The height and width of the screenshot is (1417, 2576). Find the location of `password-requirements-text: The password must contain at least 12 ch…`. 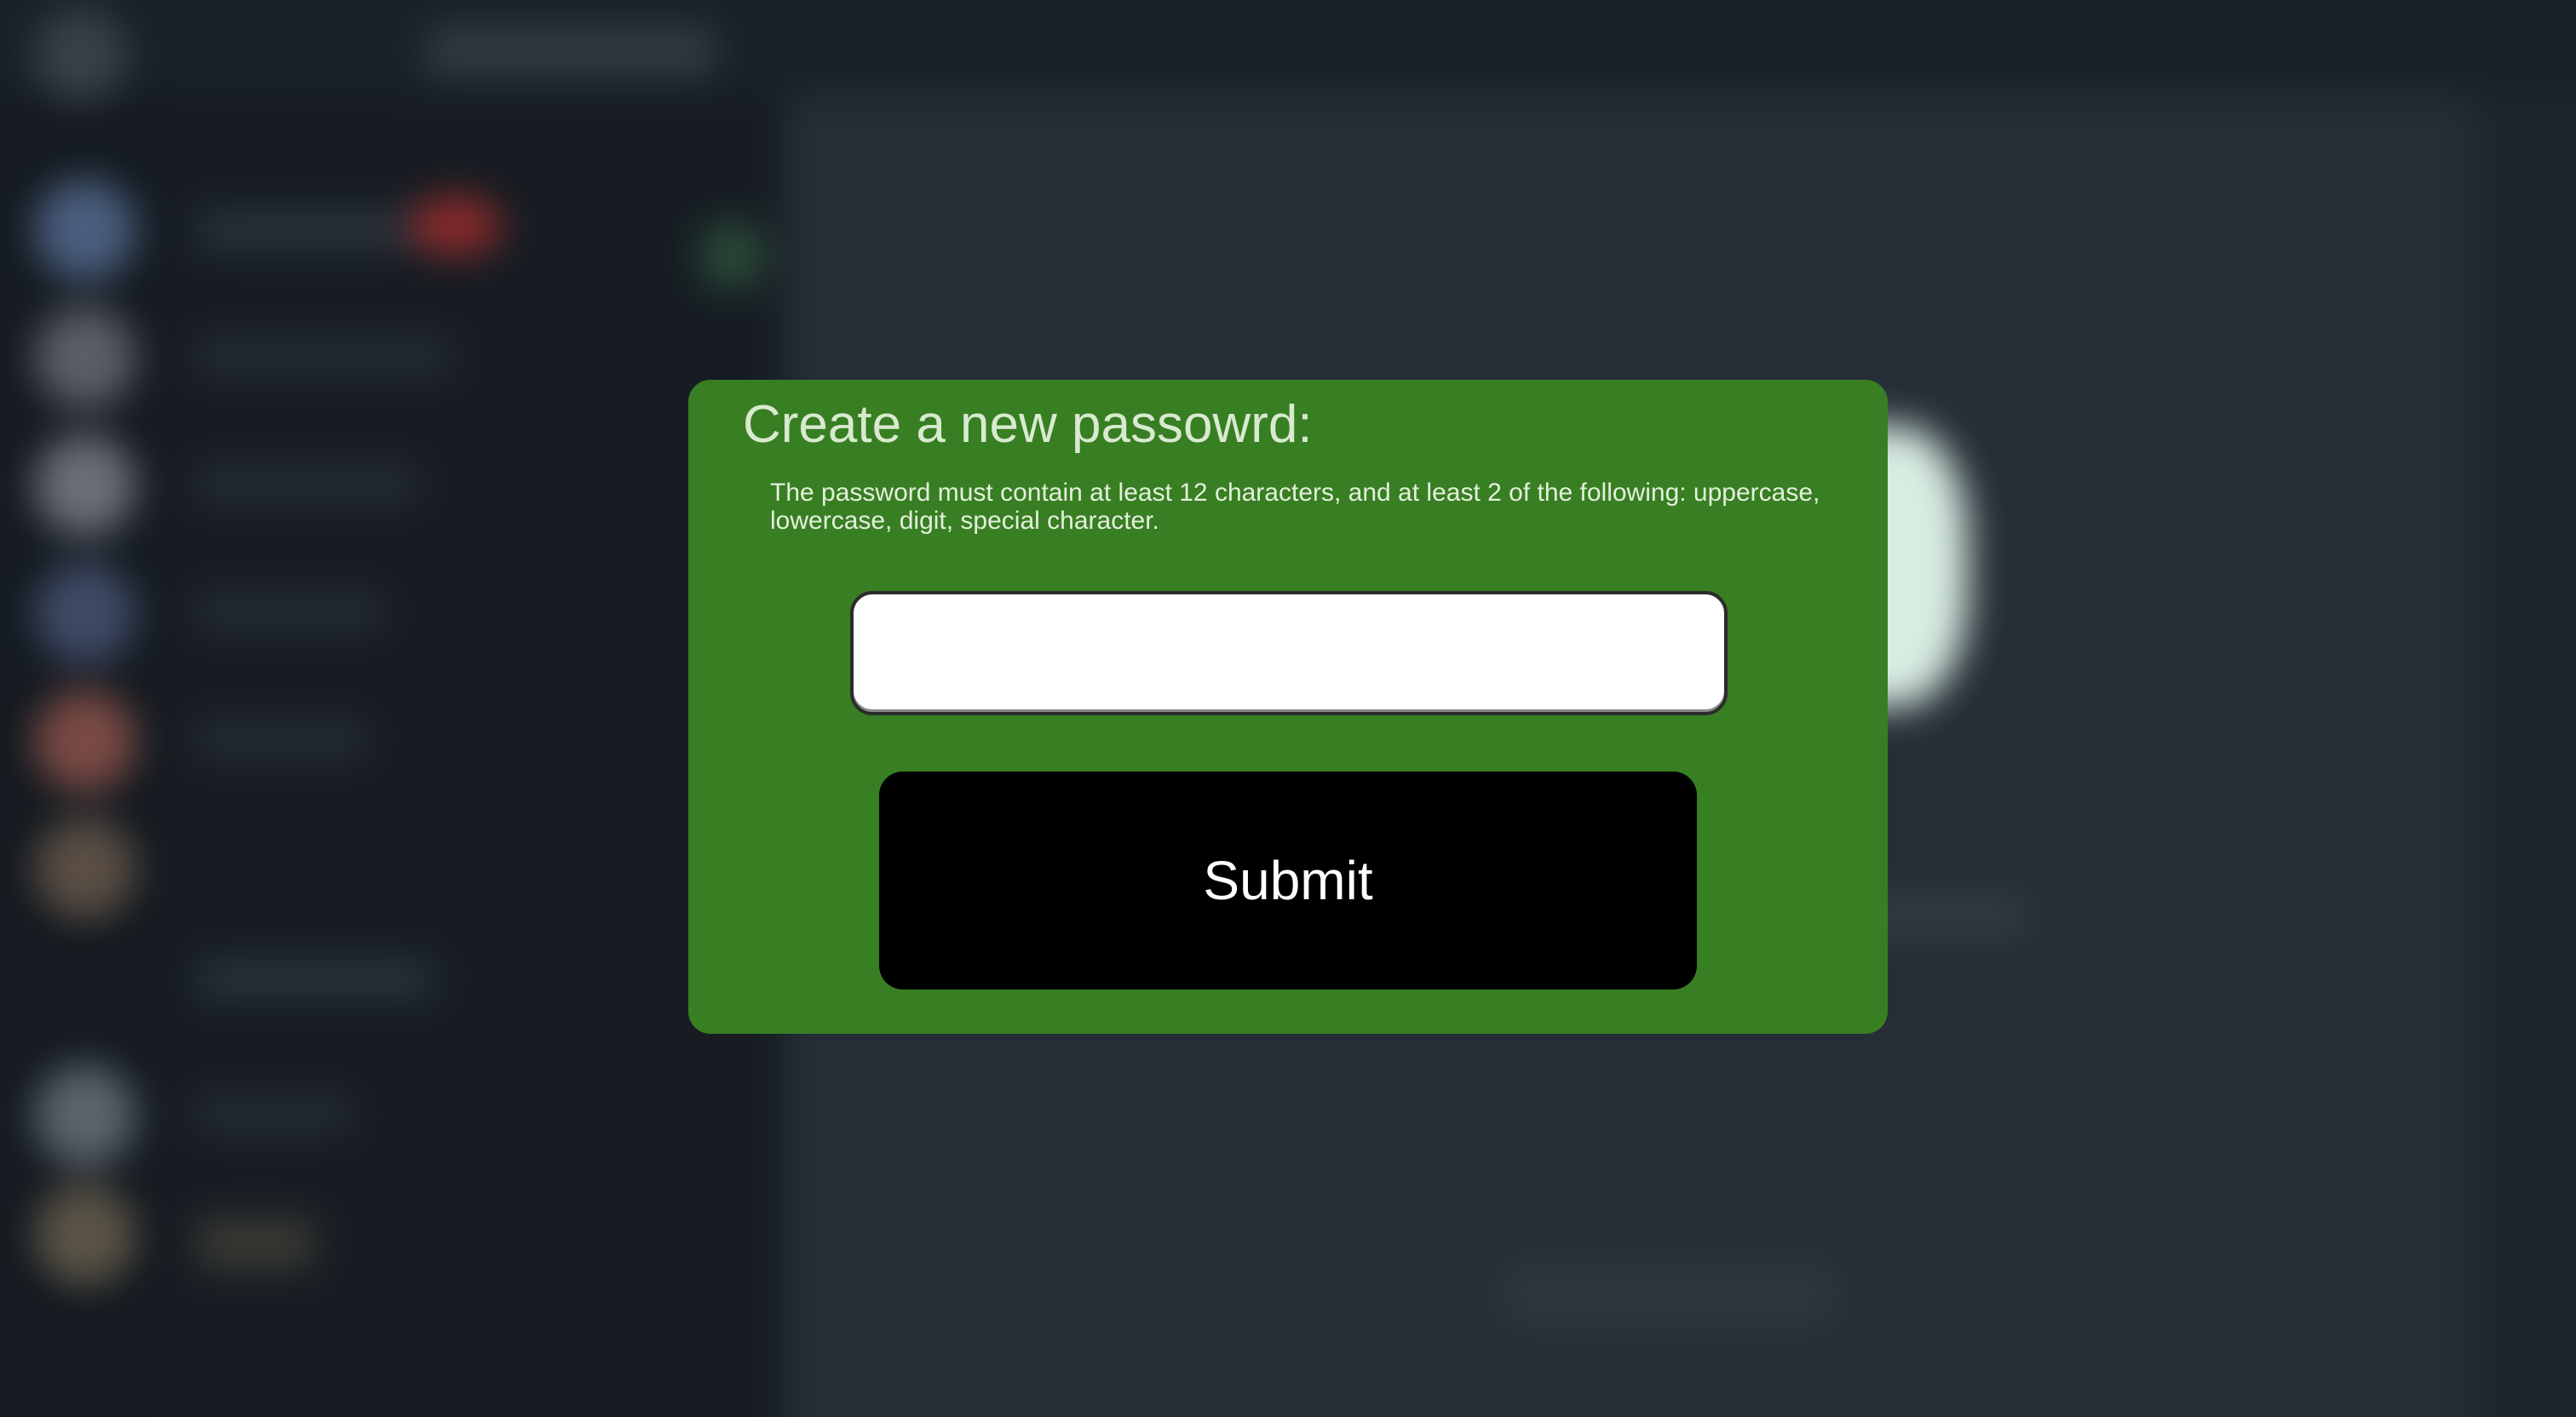

password-requirements-text: The password must contain at least 12 ch… is located at coordinates (1295, 507).